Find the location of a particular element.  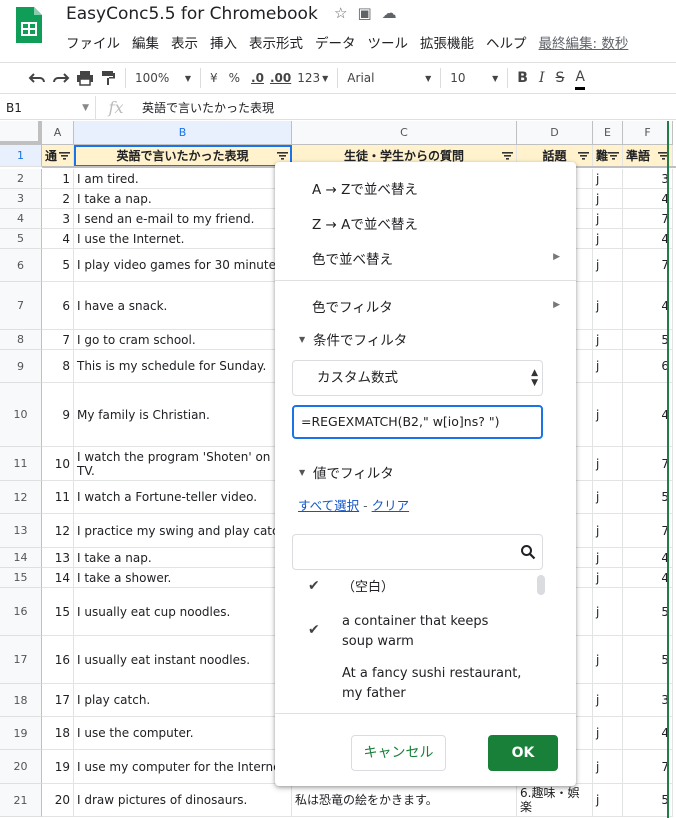

cell-b: I practice my swing and play catc is located at coordinates (183, 531).